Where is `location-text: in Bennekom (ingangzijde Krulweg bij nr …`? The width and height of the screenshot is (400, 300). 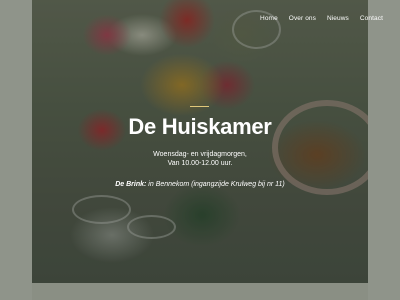 location-text: in Bennekom (ingangzijde Krulweg bij nr … is located at coordinates (215, 184).